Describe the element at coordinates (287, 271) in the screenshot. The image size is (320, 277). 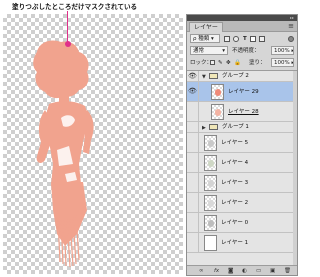
I see `trash-icon: 🗑` at that location.